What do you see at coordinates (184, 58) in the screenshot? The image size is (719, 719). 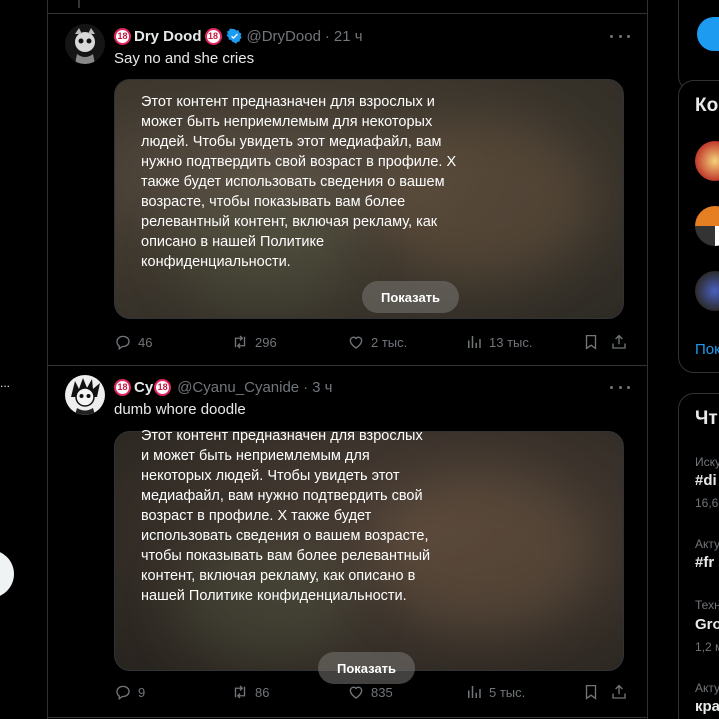 I see `tweet-text: Say no and she cries` at bounding box center [184, 58].